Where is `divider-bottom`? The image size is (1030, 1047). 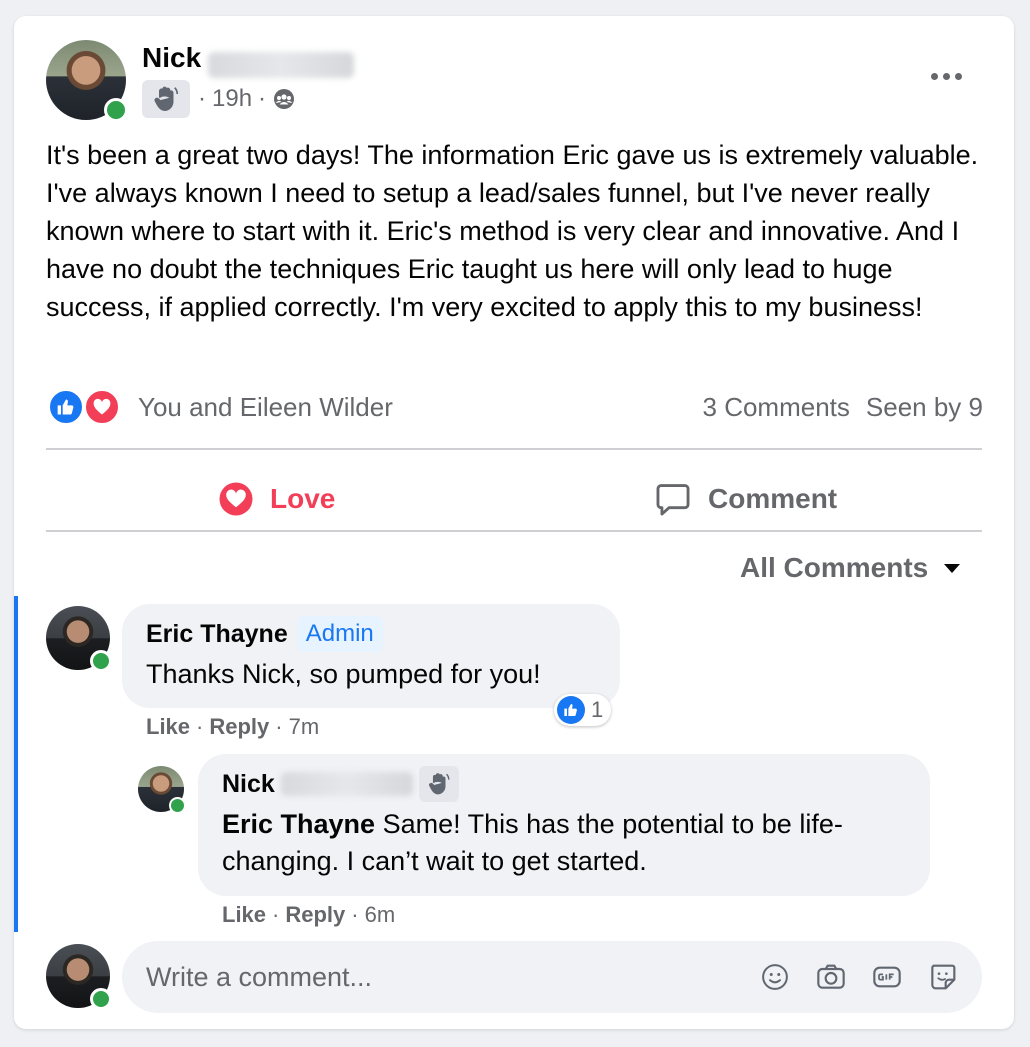 divider-bottom is located at coordinates (514, 531).